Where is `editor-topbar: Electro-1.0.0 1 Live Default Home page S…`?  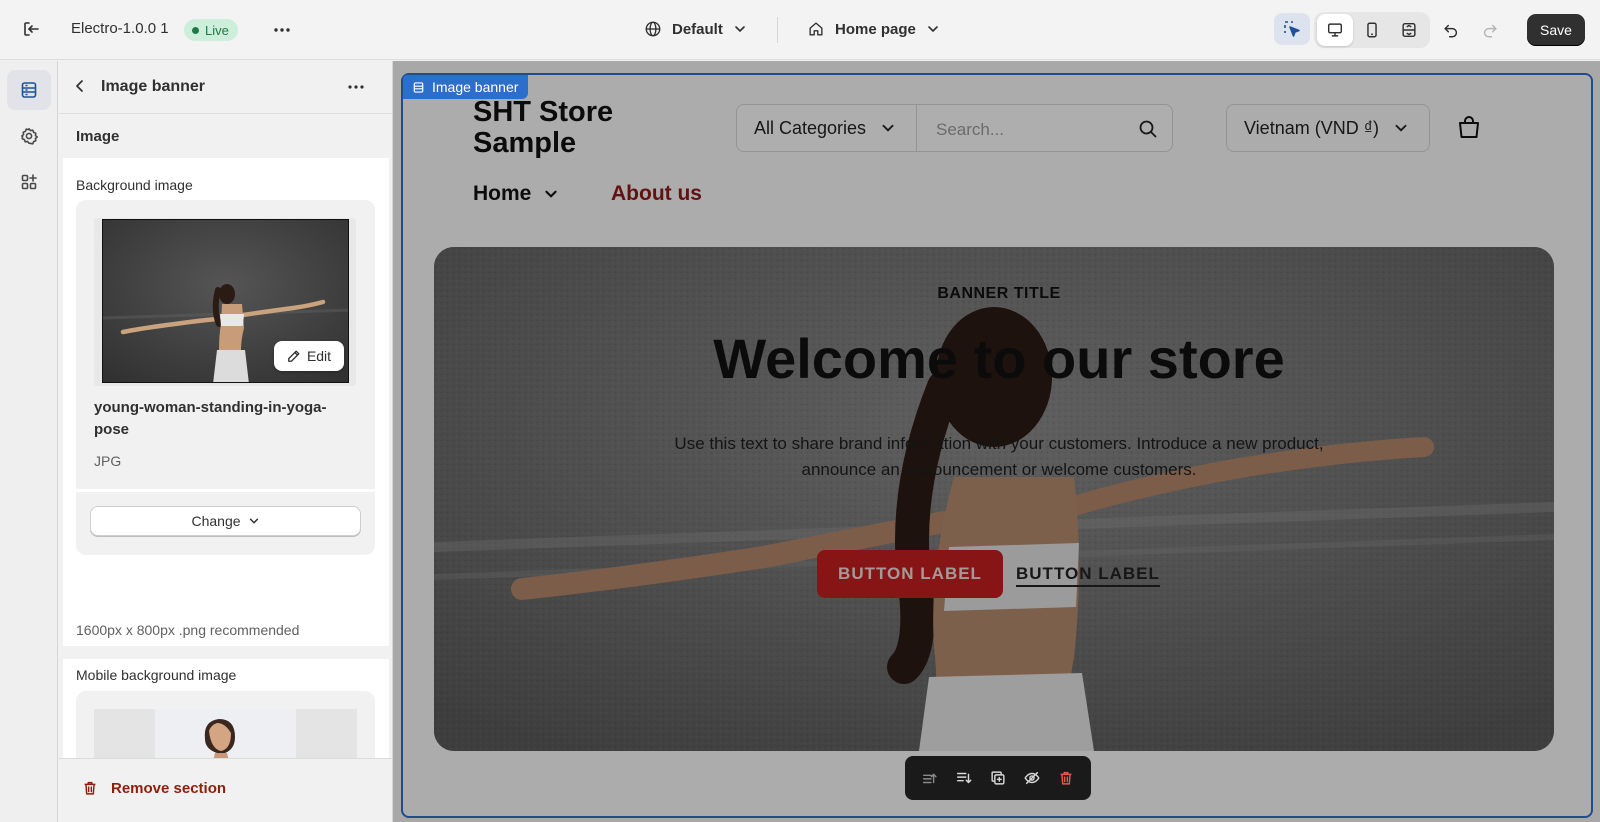 editor-topbar: Electro-1.0.0 1 Live Default Home page S… is located at coordinates (800, 30).